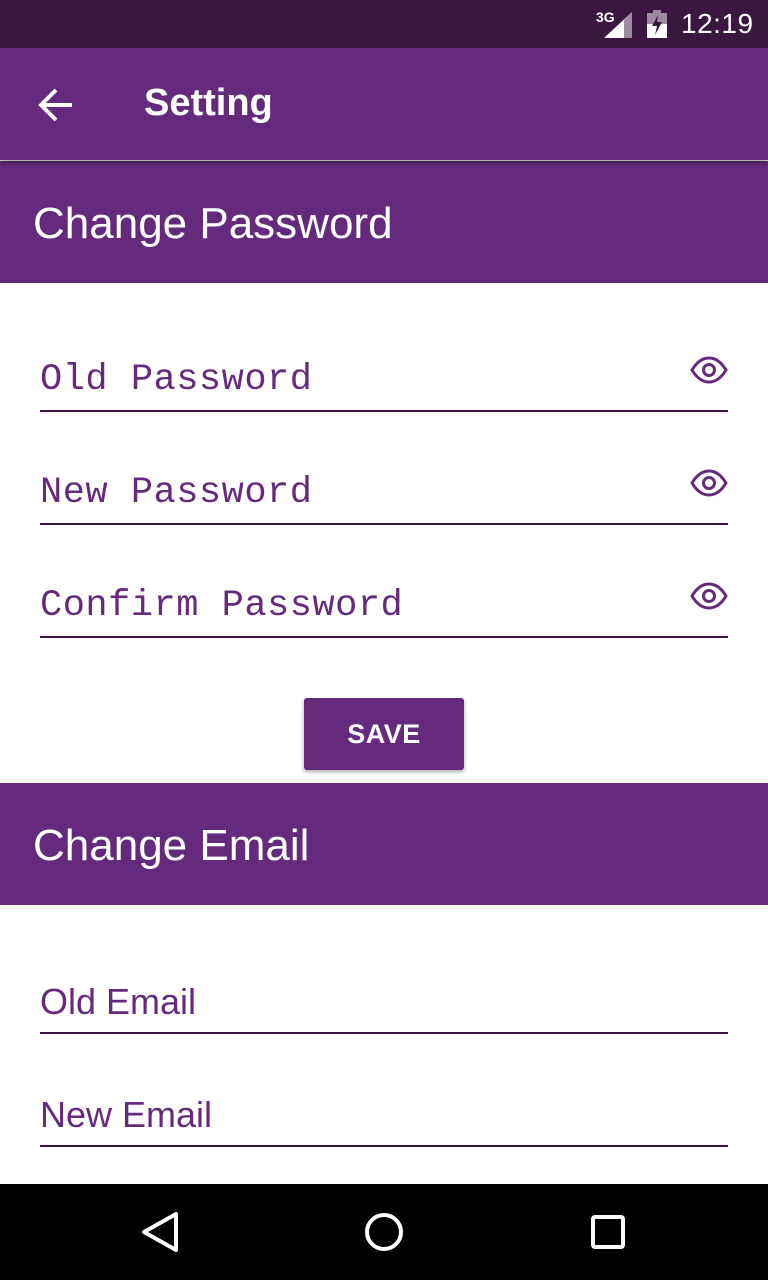  Describe the element at coordinates (208, 103) in the screenshot. I see `page-title: Setting` at that location.